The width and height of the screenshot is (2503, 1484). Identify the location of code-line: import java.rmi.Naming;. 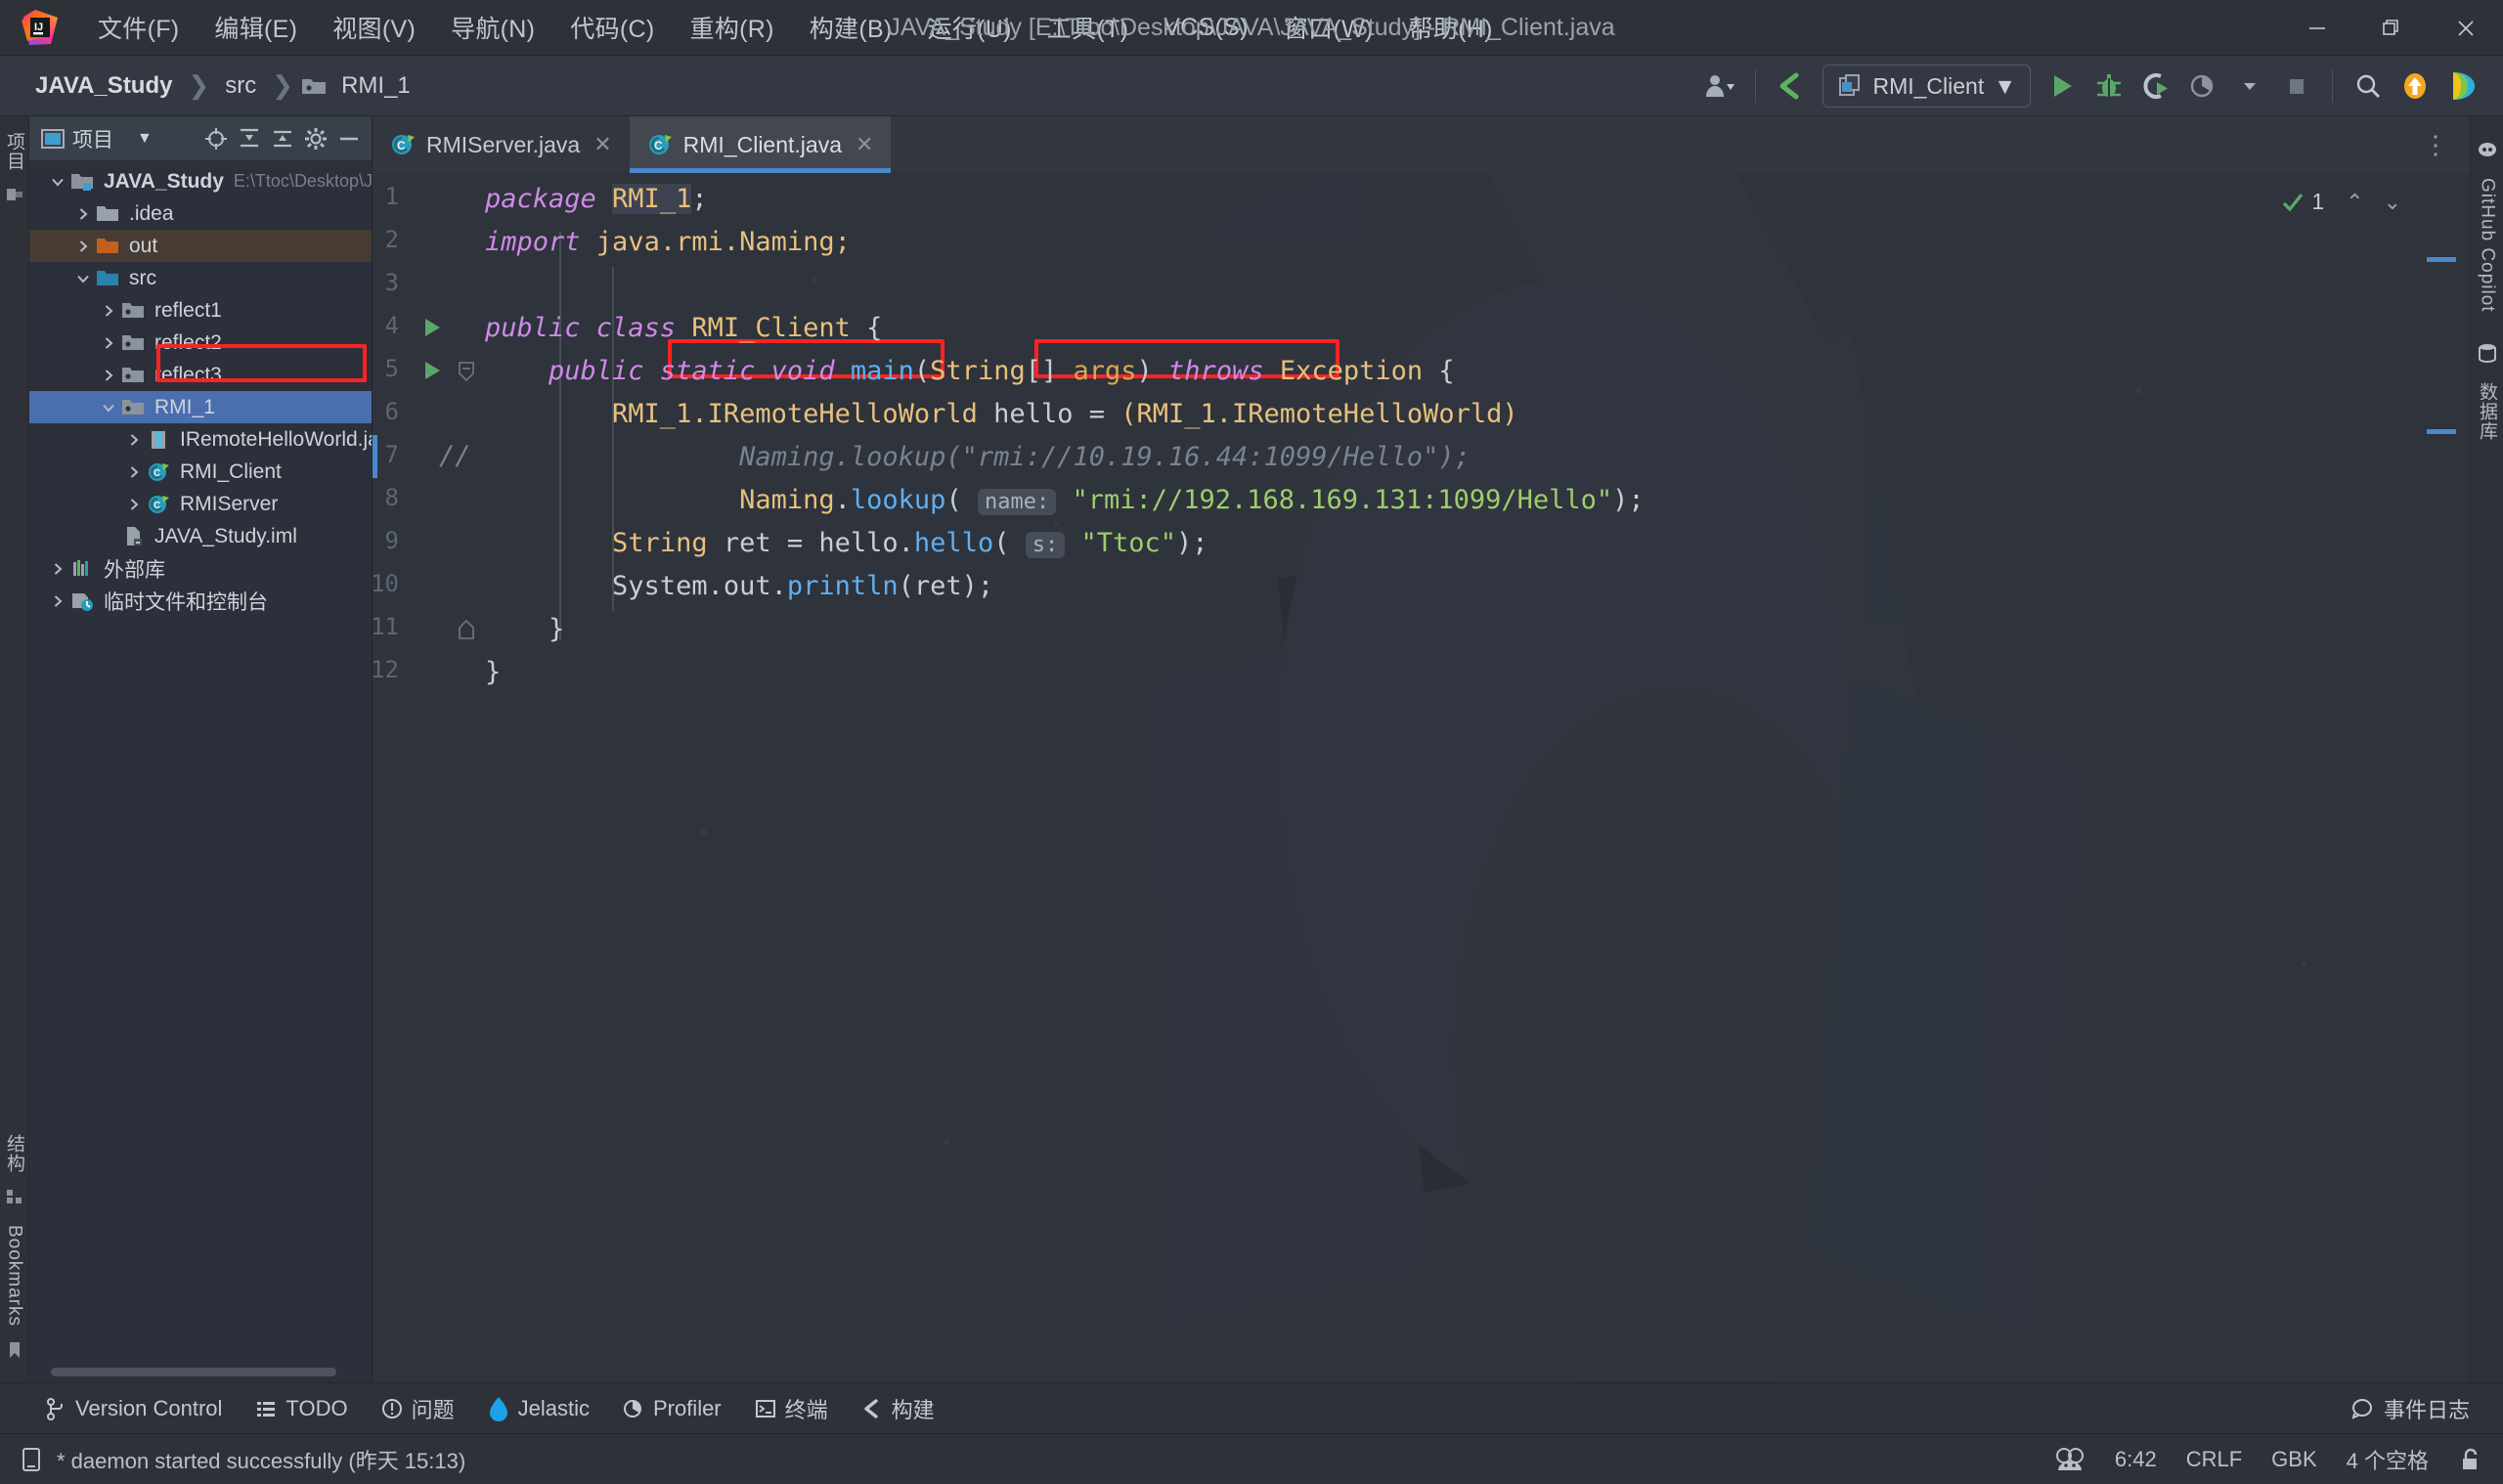
(668, 242).